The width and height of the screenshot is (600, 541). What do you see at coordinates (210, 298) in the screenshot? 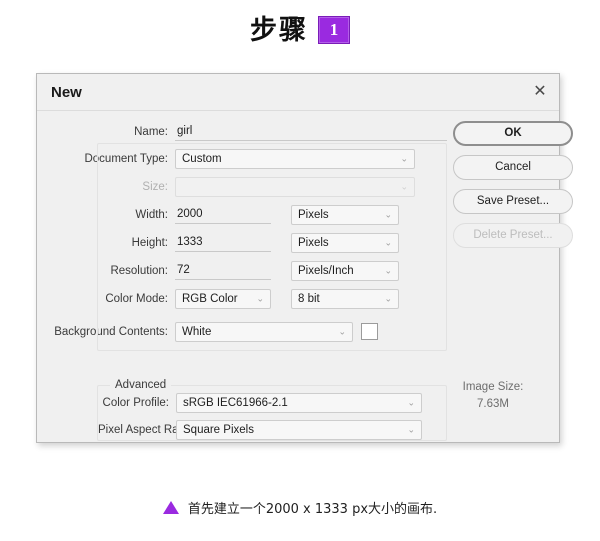
I see `color-mode-value: RGB Color` at bounding box center [210, 298].